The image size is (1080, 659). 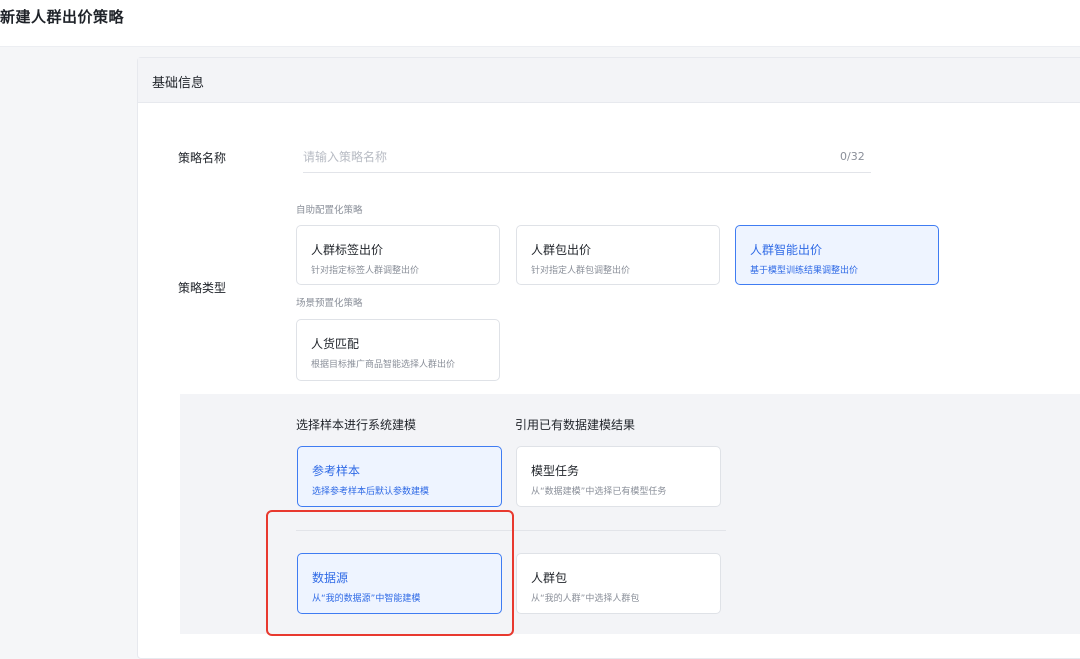 I want to click on option-desc: 从“数据建模”中选择已有模型任务, so click(x=599, y=492).